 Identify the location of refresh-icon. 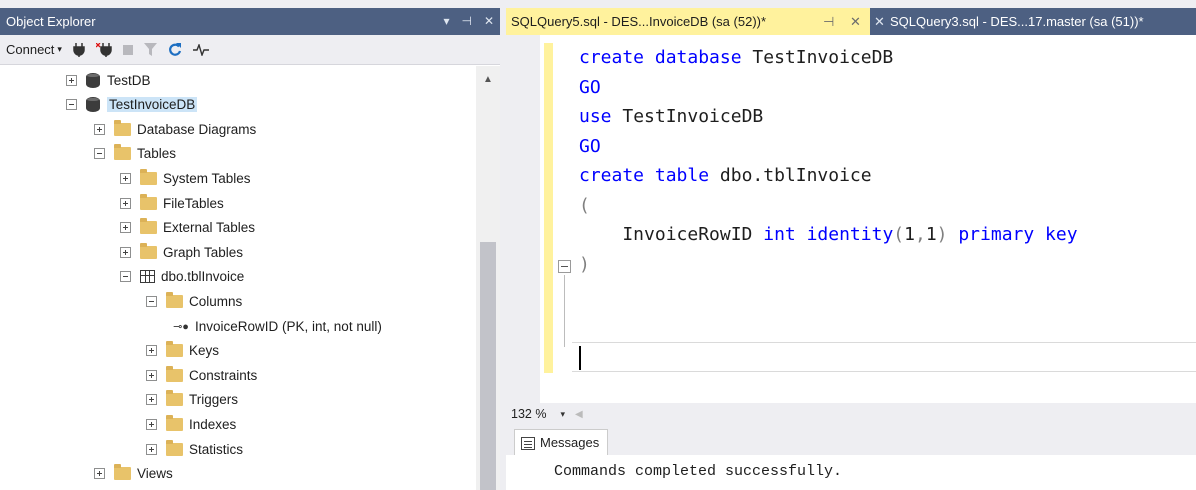
(175, 49).